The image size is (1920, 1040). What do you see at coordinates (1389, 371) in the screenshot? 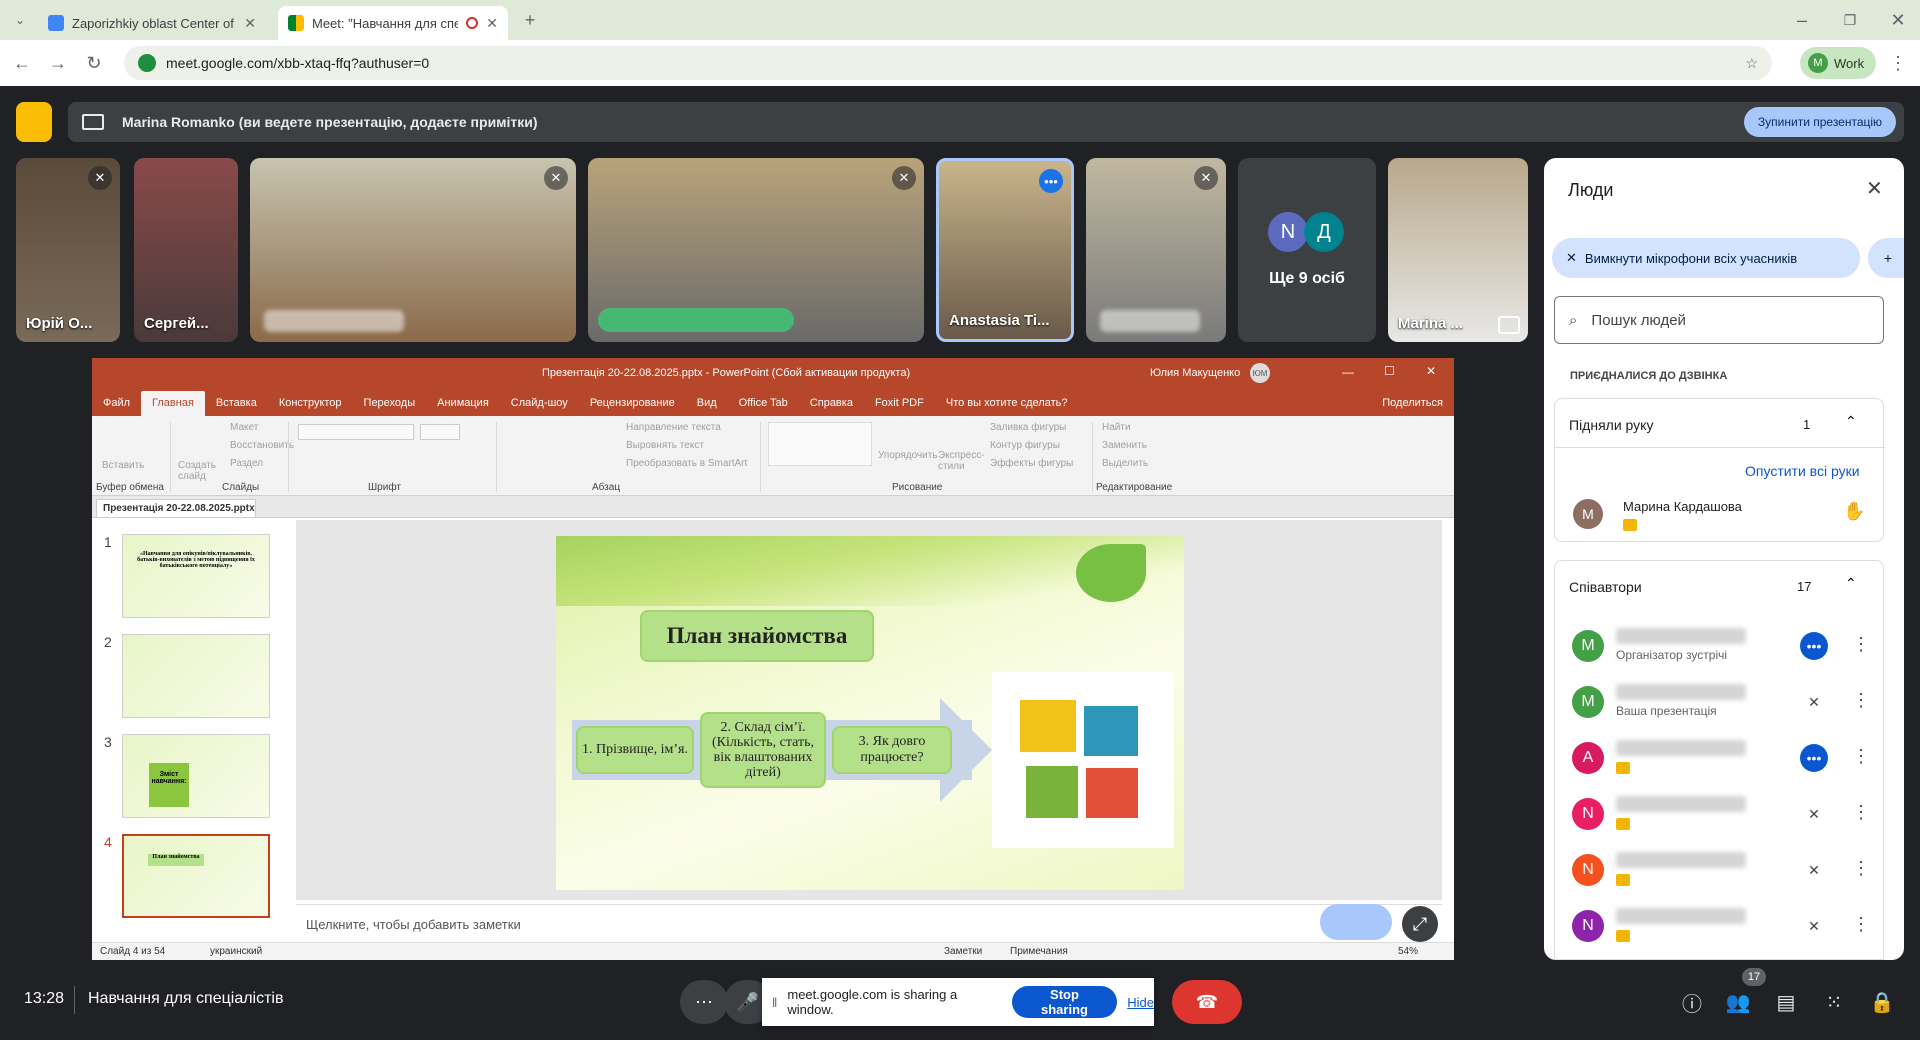
I see `pp-maximize-icon: ☐` at bounding box center [1389, 371].